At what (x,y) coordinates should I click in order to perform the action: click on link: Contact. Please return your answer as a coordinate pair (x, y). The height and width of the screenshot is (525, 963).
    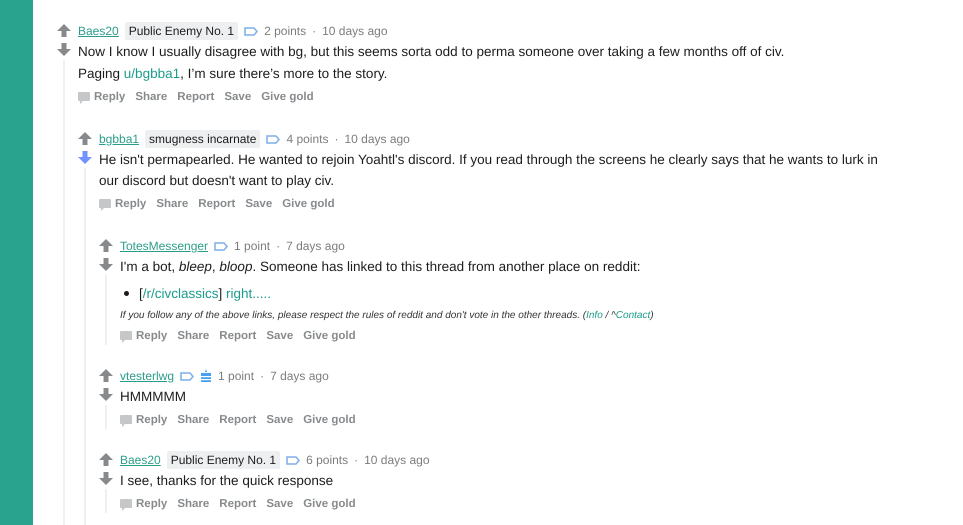
    Looking at the image, I should click on (633, 315).